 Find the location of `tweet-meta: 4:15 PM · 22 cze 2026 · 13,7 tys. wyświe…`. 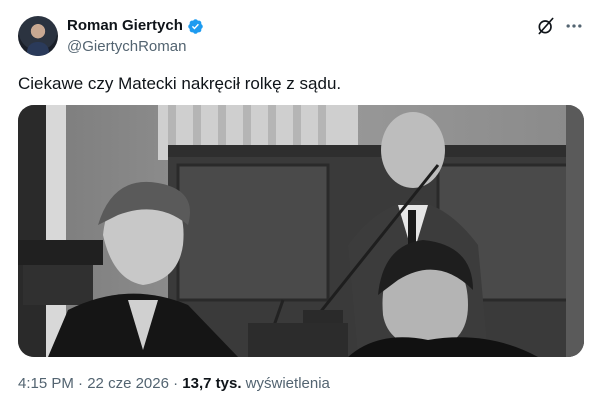

tweet-meta: 4:15 PM · 22 cze 2026 · 13,7 tys. wyświe… is located at coordinates (174, 384).